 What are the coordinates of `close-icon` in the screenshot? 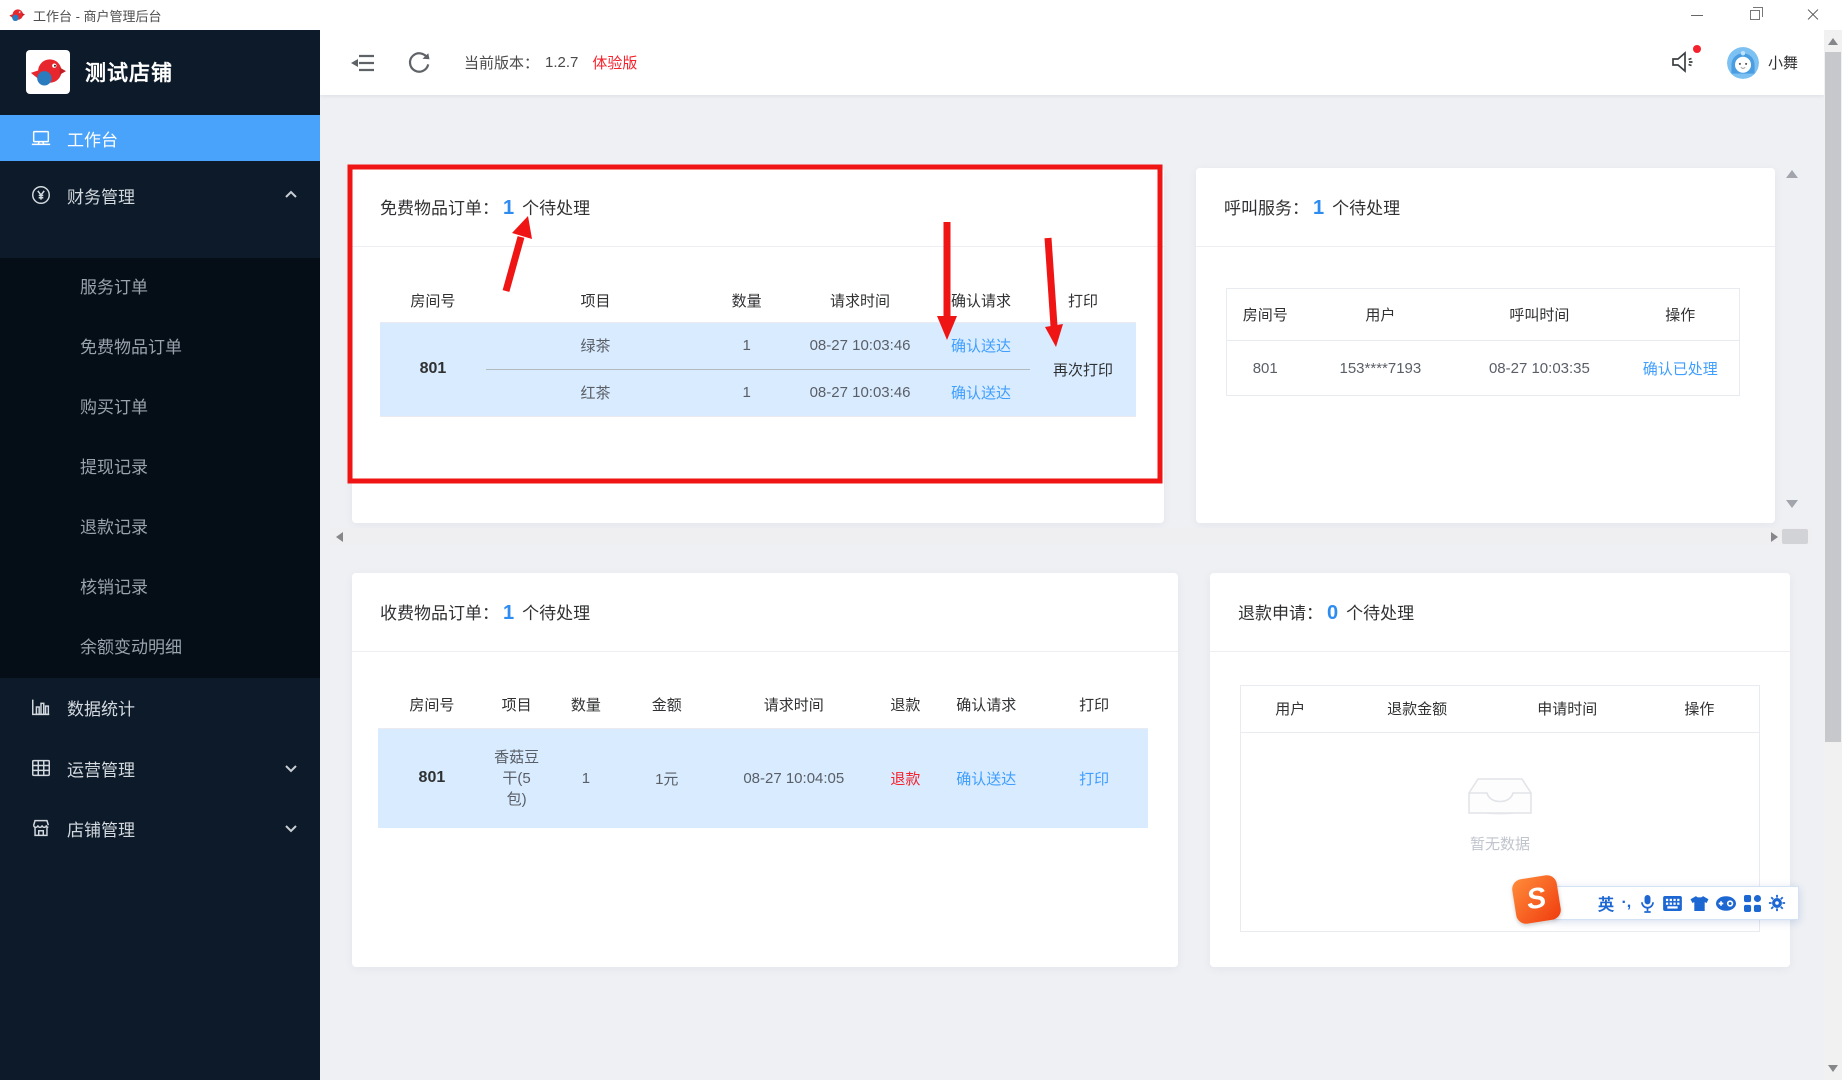 It's located at (1813, 15).